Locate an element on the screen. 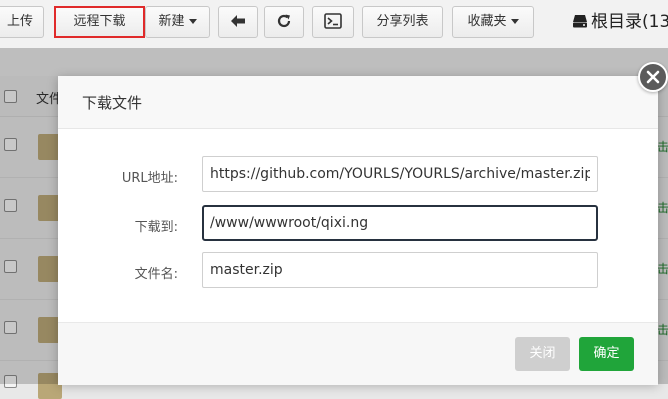 Image resolution: width=668 pixels, height=399 pixels. terminal-icon is located at coordinates (333, 20).